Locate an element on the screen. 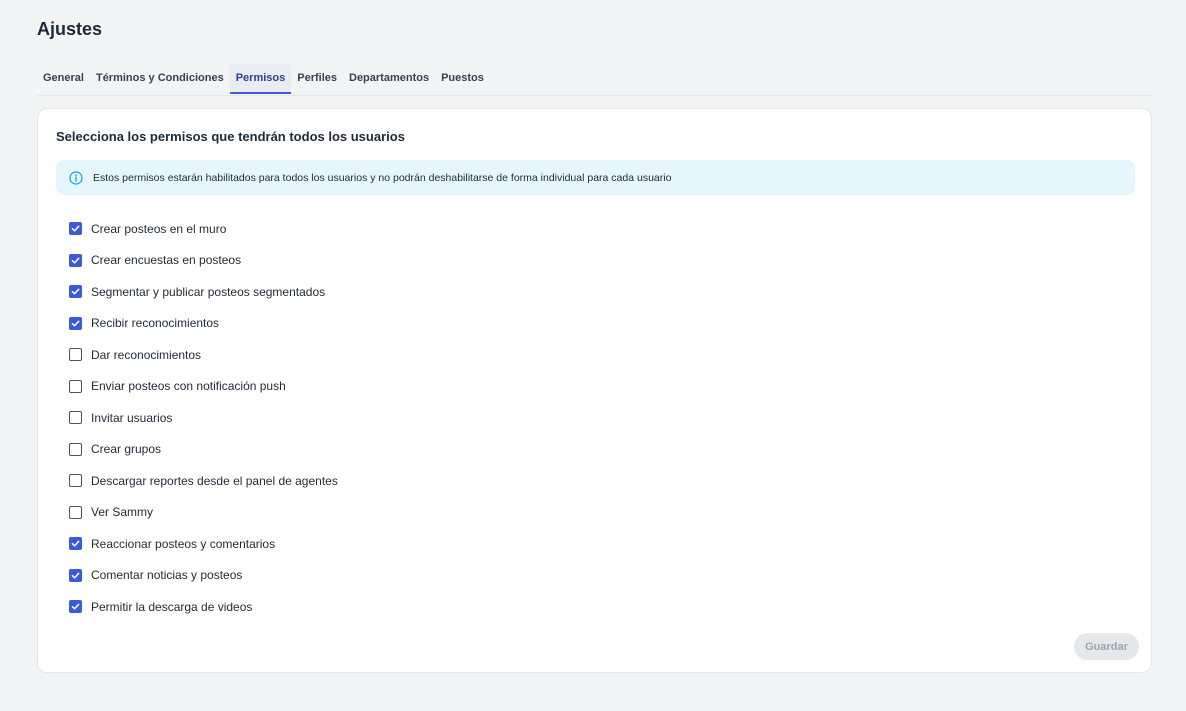  tab-terminos-y-condiciones: Términos y Condiciones is located at coordinates (160, 79).